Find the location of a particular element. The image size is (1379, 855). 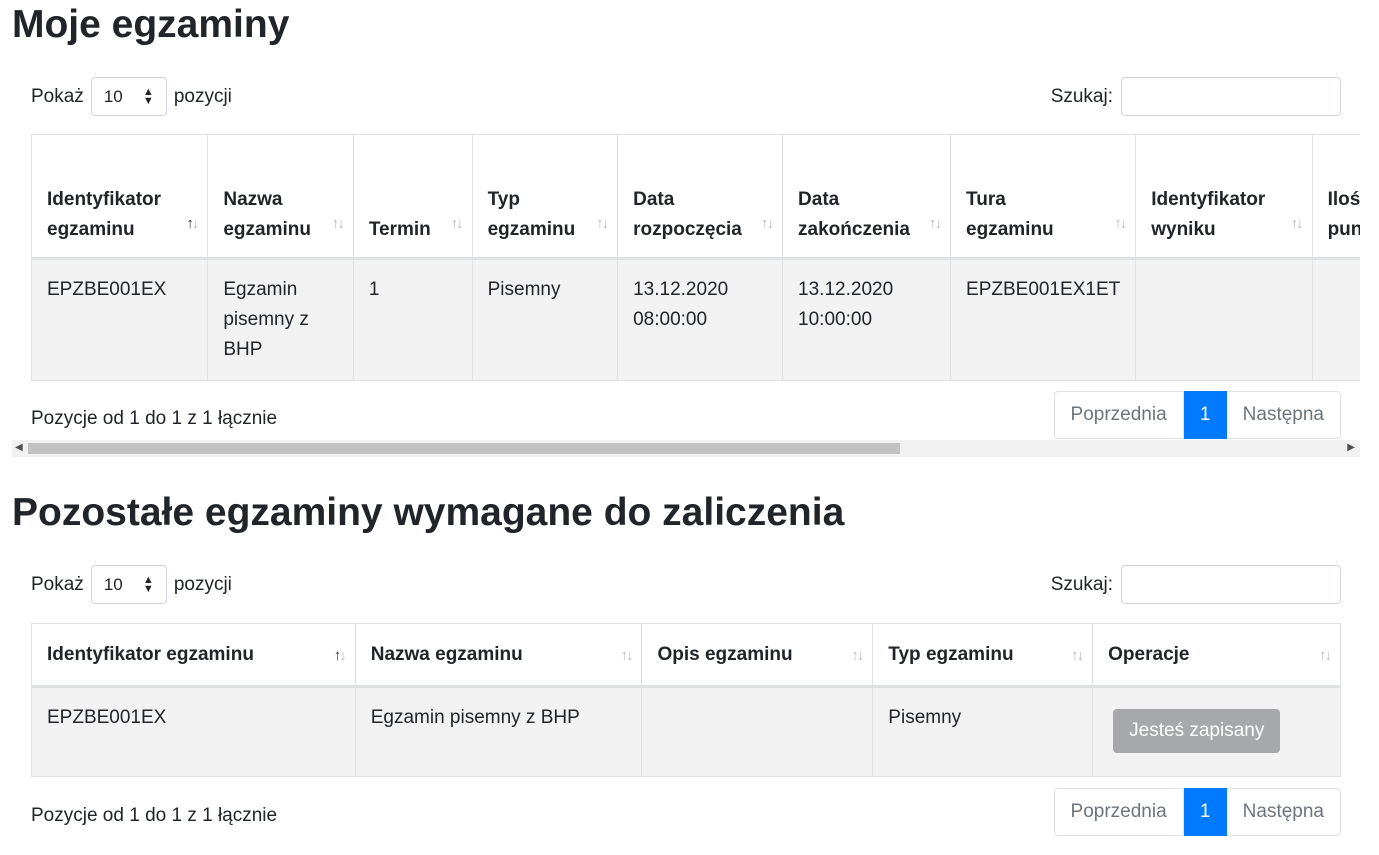

scrollbar-thumb is located at coordinates (464, 448).